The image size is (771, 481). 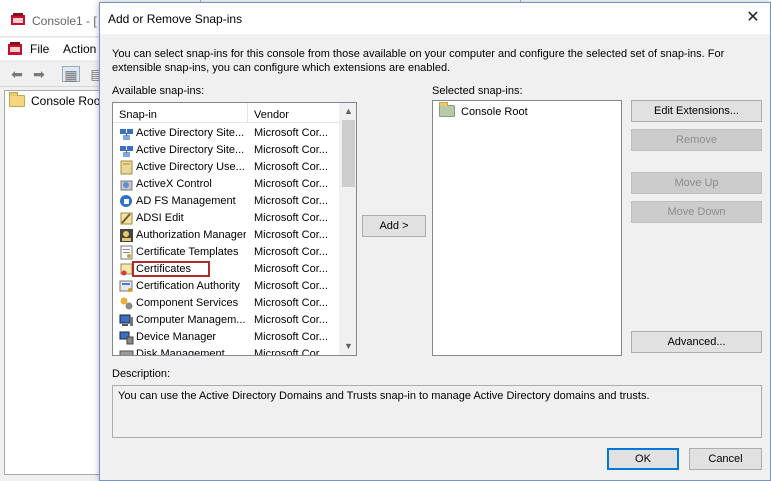 I want to click on available-snapins-label: Available snap-ins:, so click(x=158, y=91).